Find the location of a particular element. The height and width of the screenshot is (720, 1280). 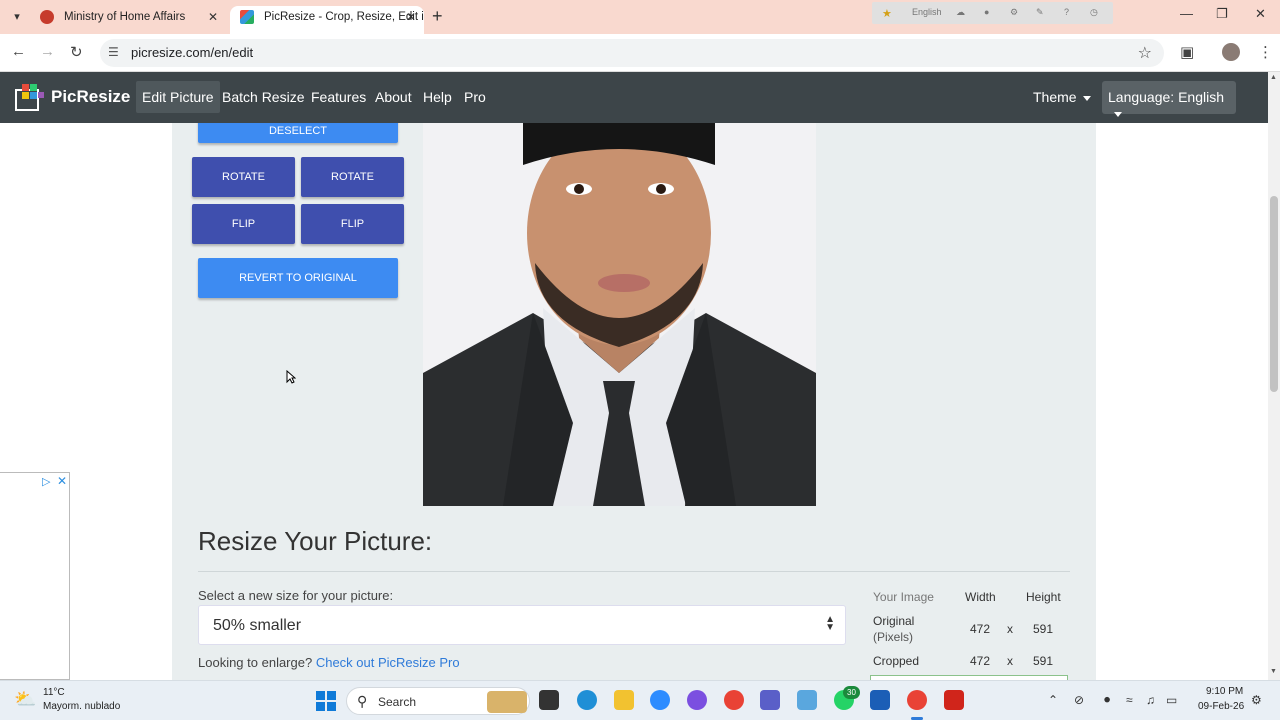

cloud-icon: ☁ is located at coordinates (960, 12).